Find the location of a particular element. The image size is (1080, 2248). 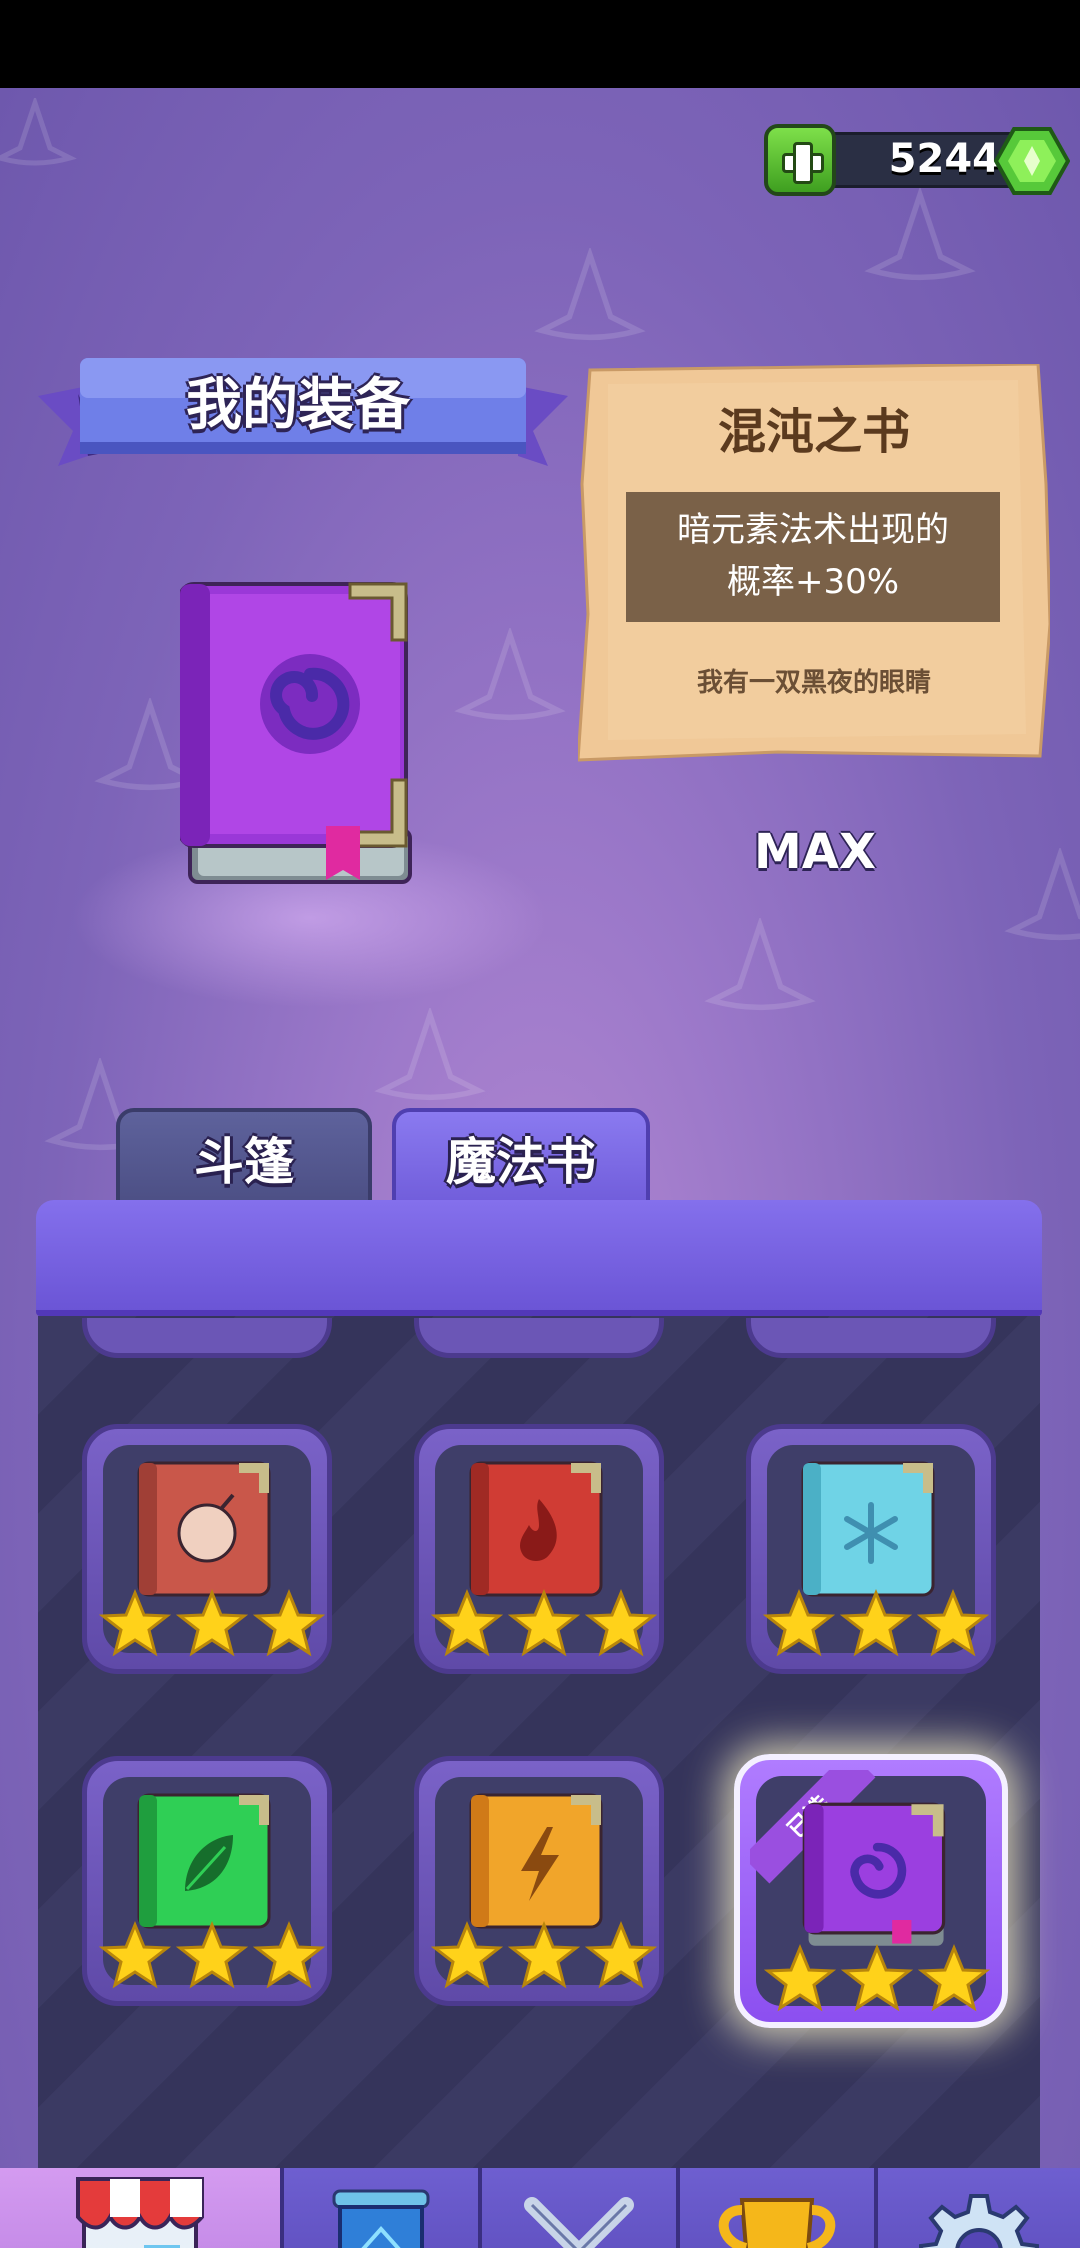

green-gem-icon is located at coordinates (1032, 161).